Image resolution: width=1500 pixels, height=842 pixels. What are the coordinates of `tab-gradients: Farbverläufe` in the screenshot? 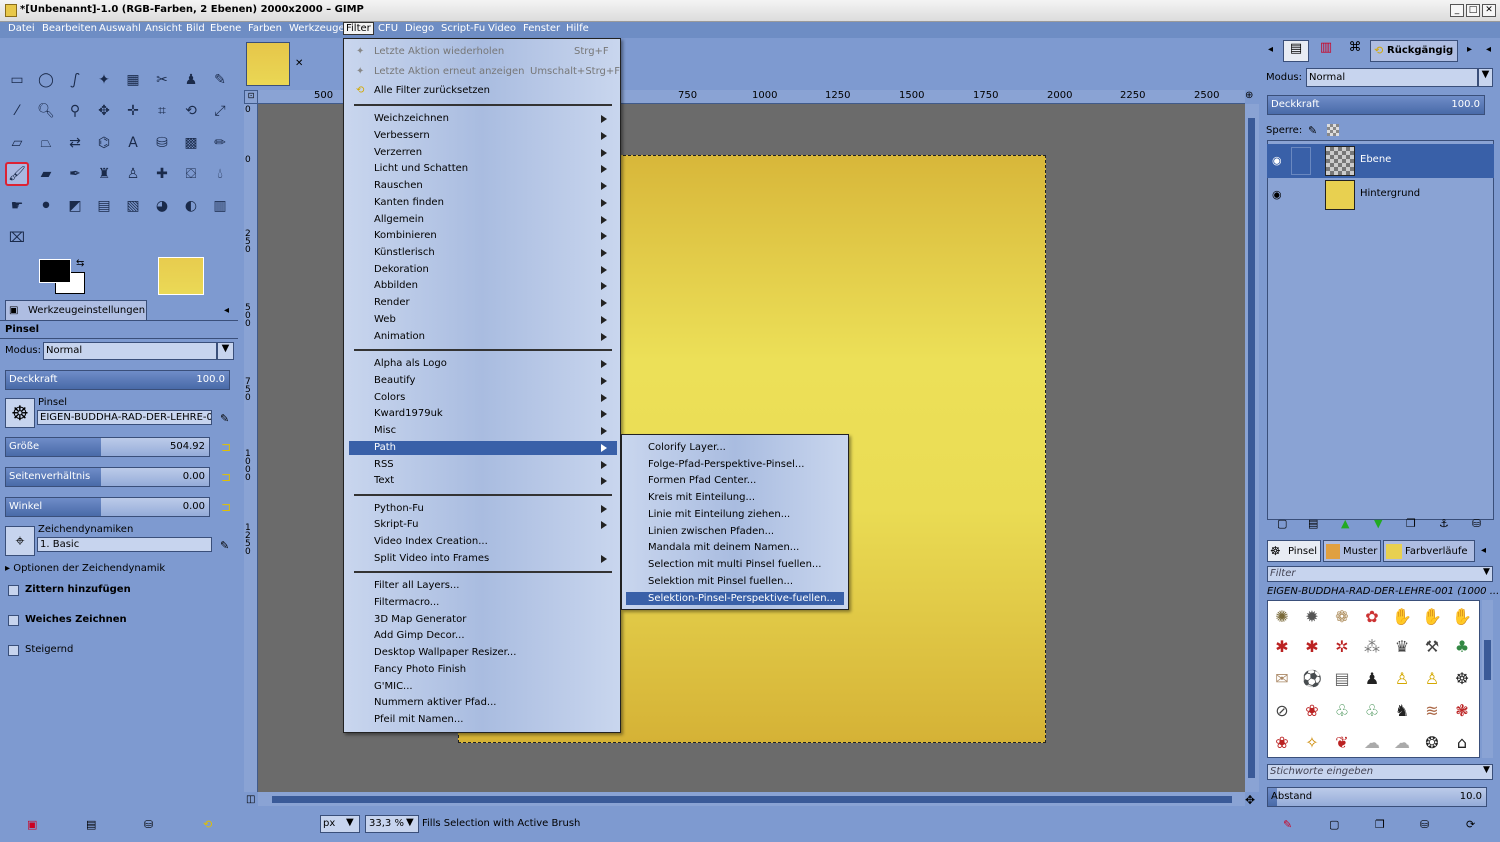 It's located at (1429, 551).